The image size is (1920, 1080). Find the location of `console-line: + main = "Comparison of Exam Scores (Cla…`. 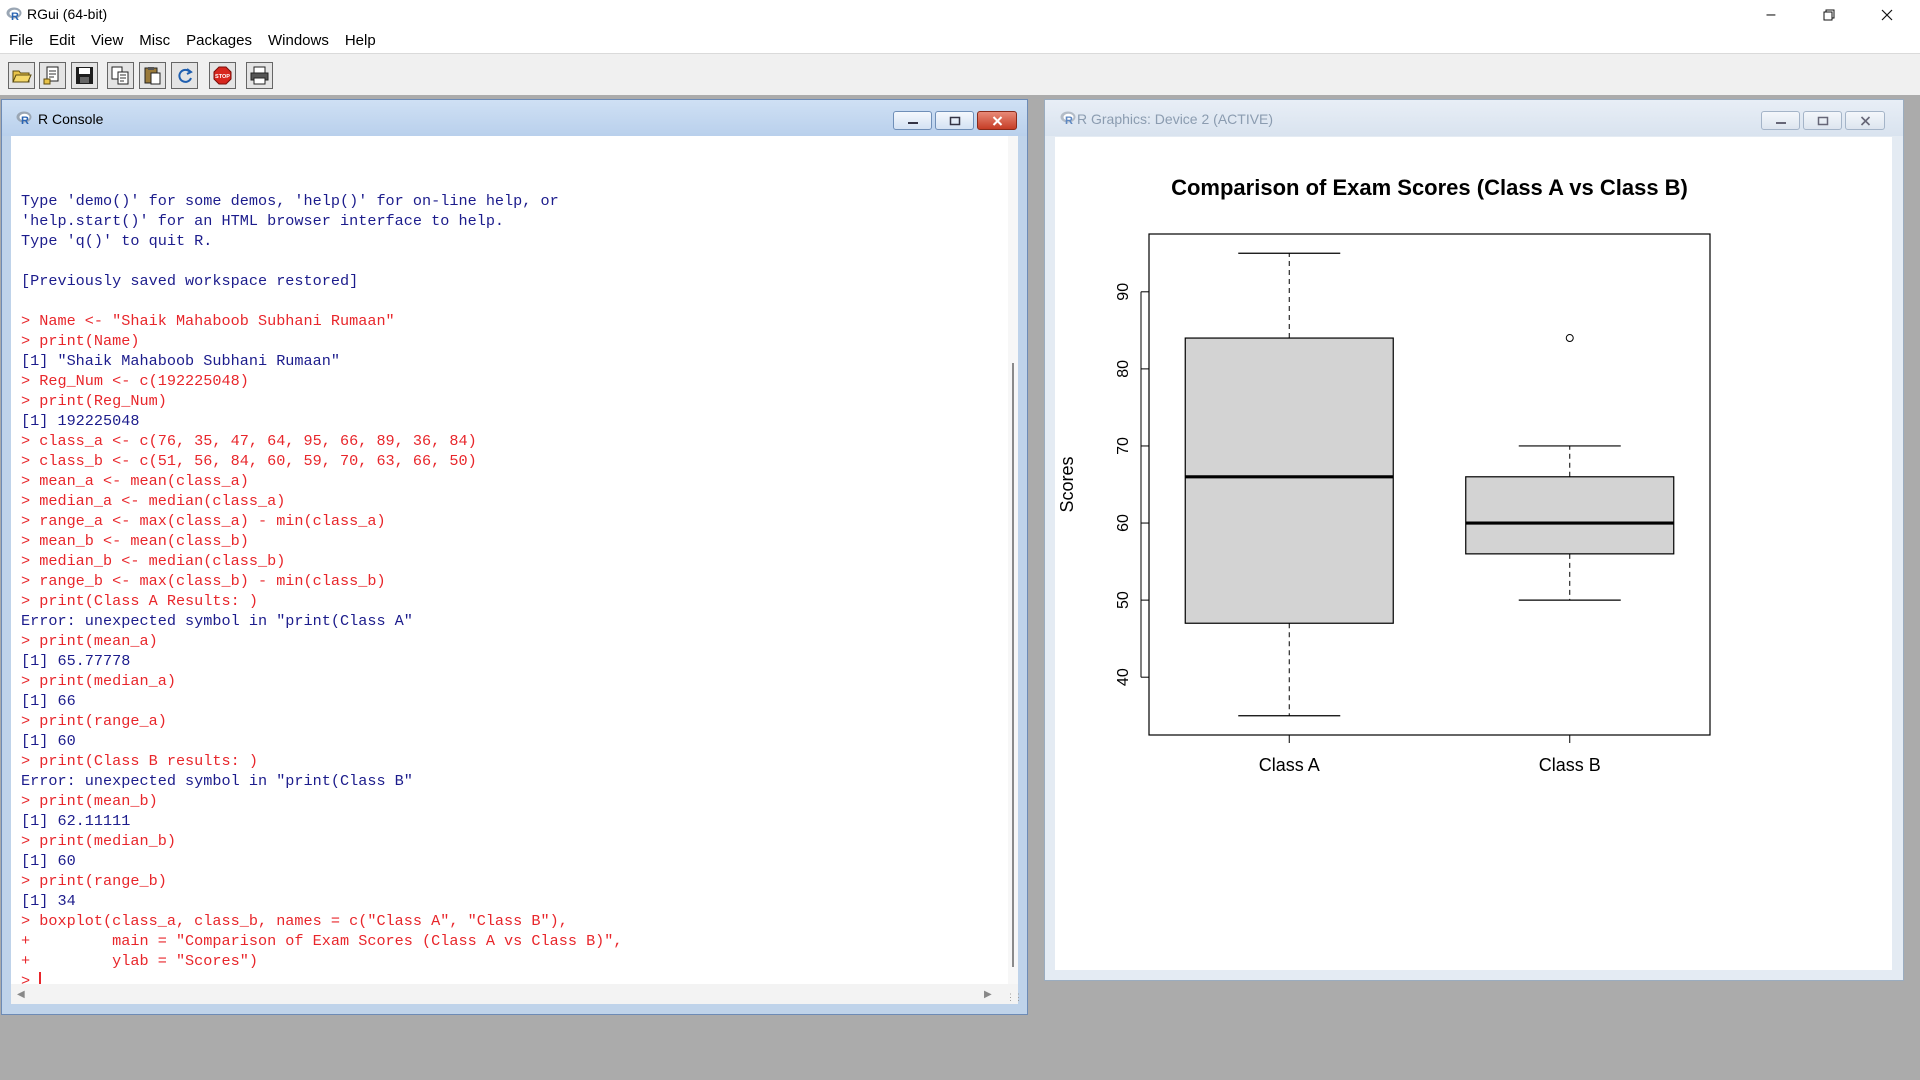

console-line: + main = "Comparison of Exam Scores (Cla… is located at coordinates (322, 941).